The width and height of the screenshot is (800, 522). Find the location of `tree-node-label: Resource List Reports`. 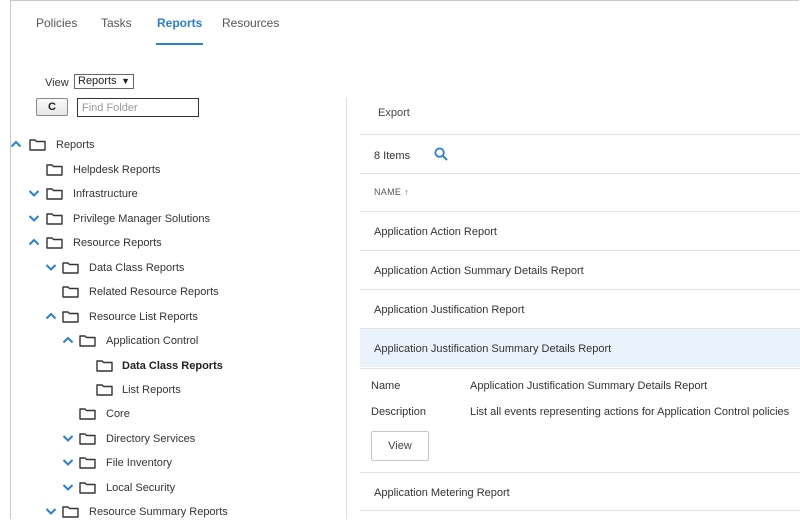

tree-node-label: Resource List Reports is located at coordinates (143, 317).